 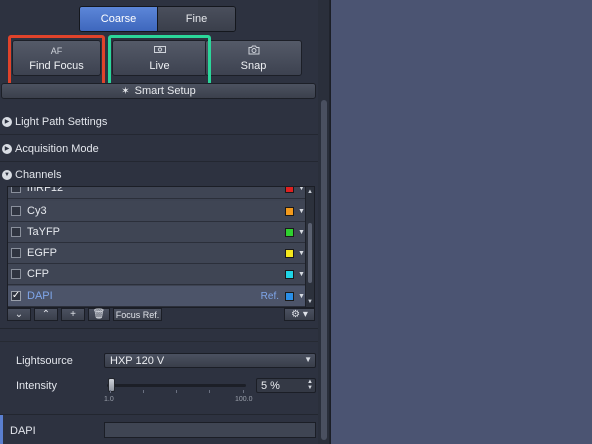 I want to click on move-up-button: ⌃, so click(x=46, y=314).